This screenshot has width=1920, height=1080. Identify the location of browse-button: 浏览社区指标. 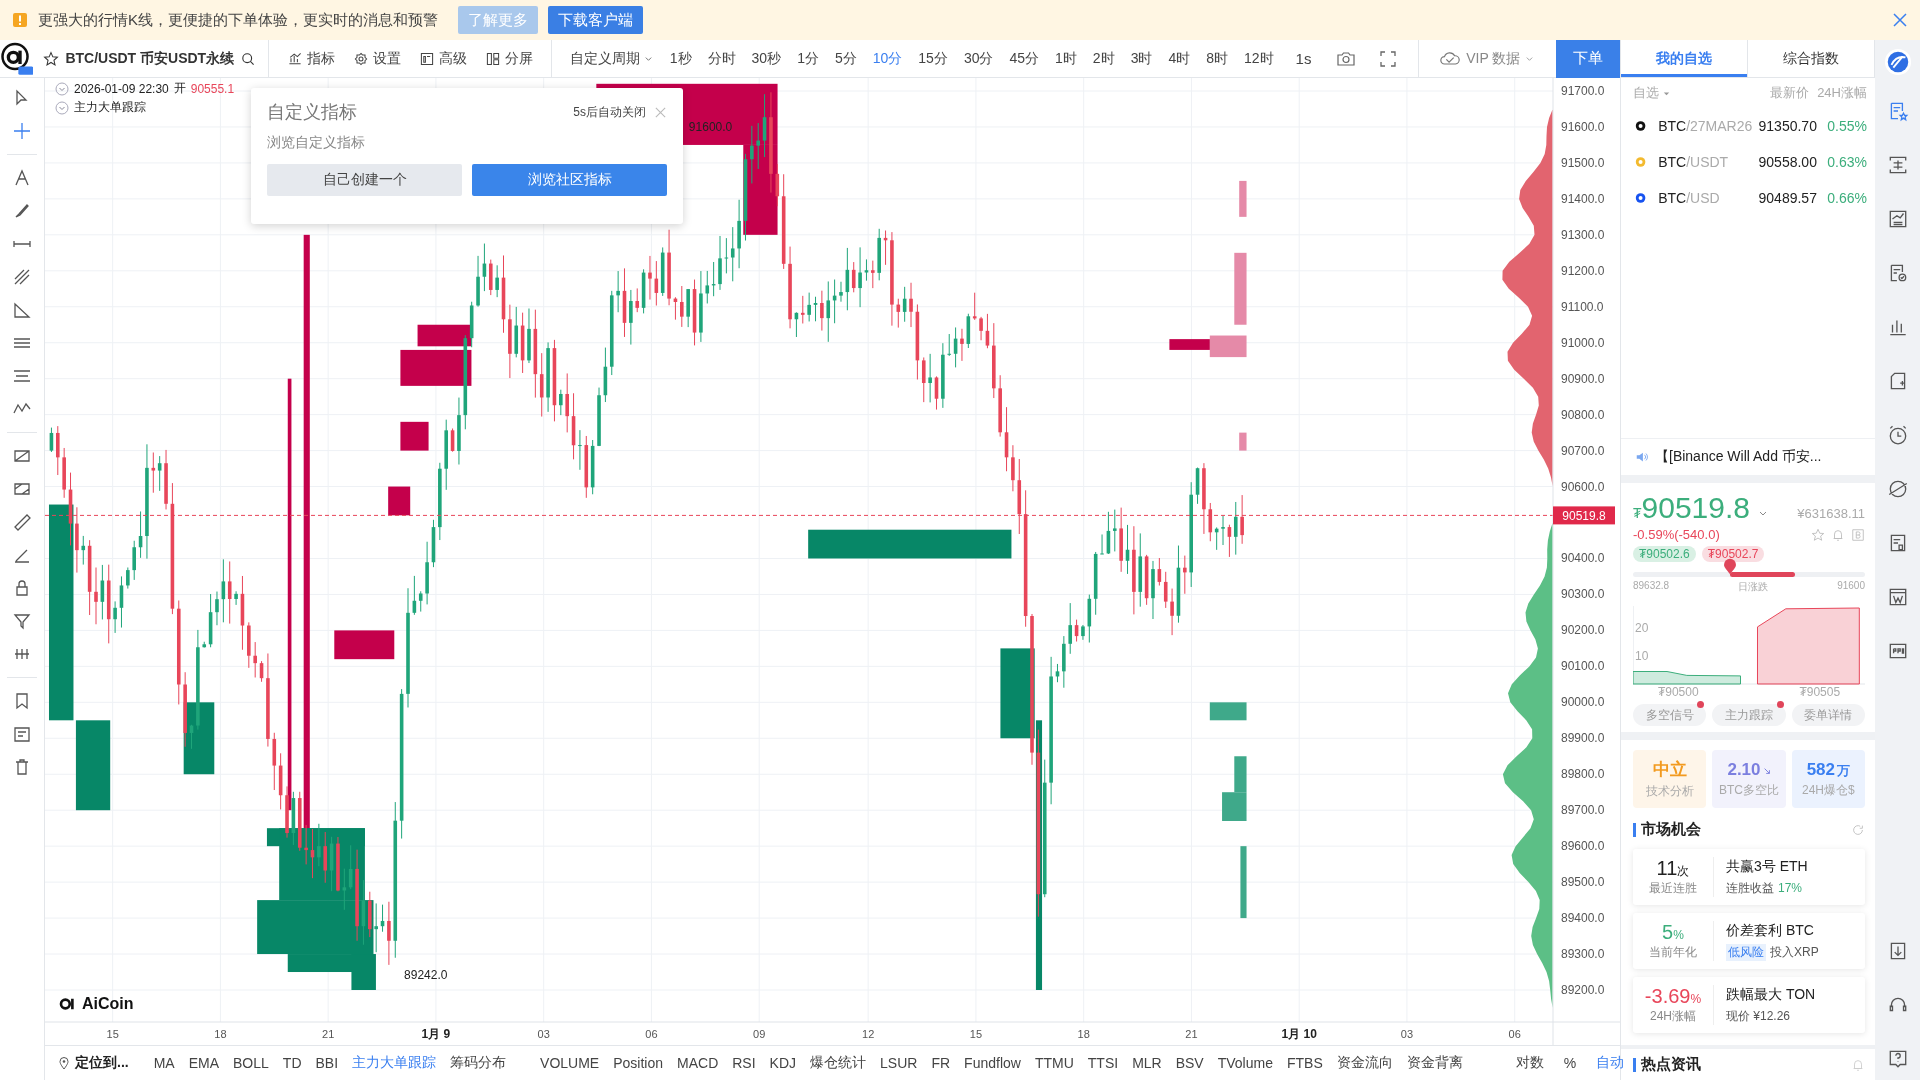
(569, 180).